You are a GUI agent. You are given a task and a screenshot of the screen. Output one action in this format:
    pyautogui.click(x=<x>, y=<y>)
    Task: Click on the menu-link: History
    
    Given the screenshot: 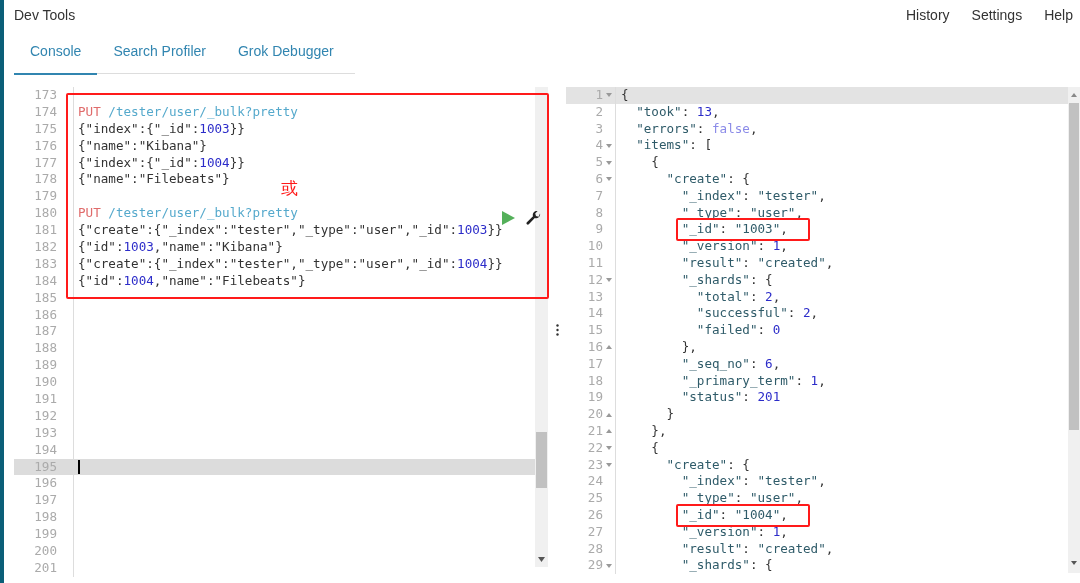 What is the action you would take?
    pyautogui.click(x=928, y=15)
    